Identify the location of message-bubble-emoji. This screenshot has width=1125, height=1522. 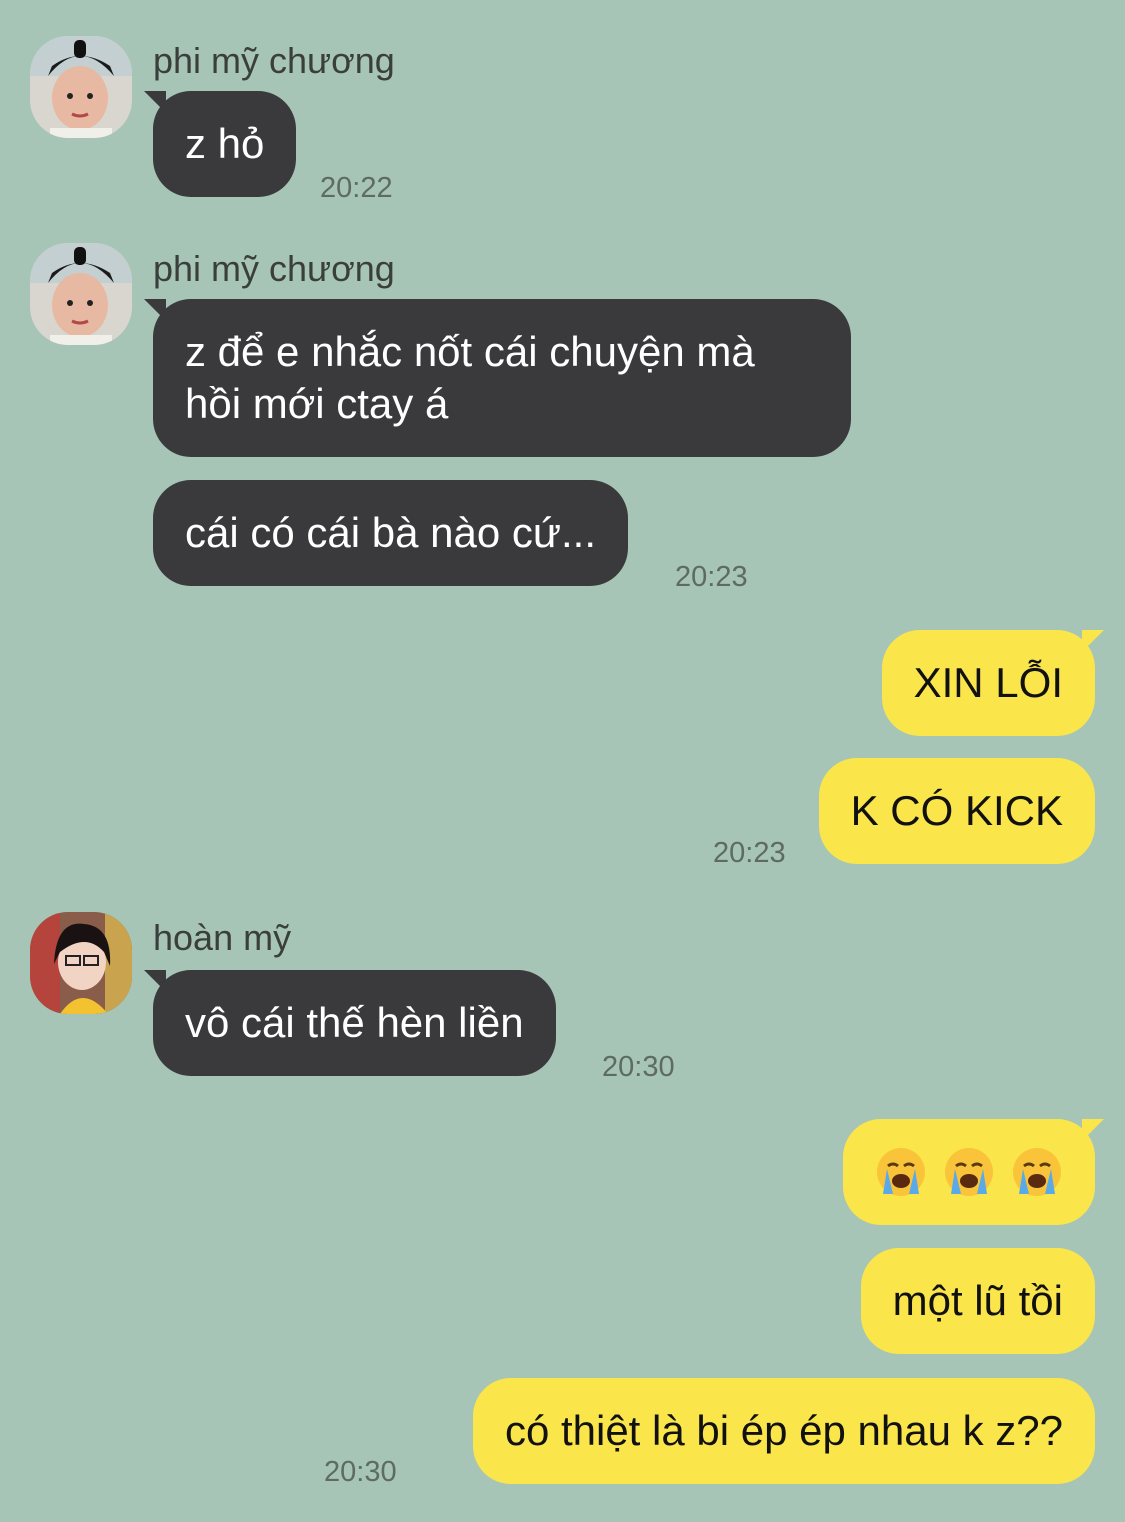
(973, 1172).